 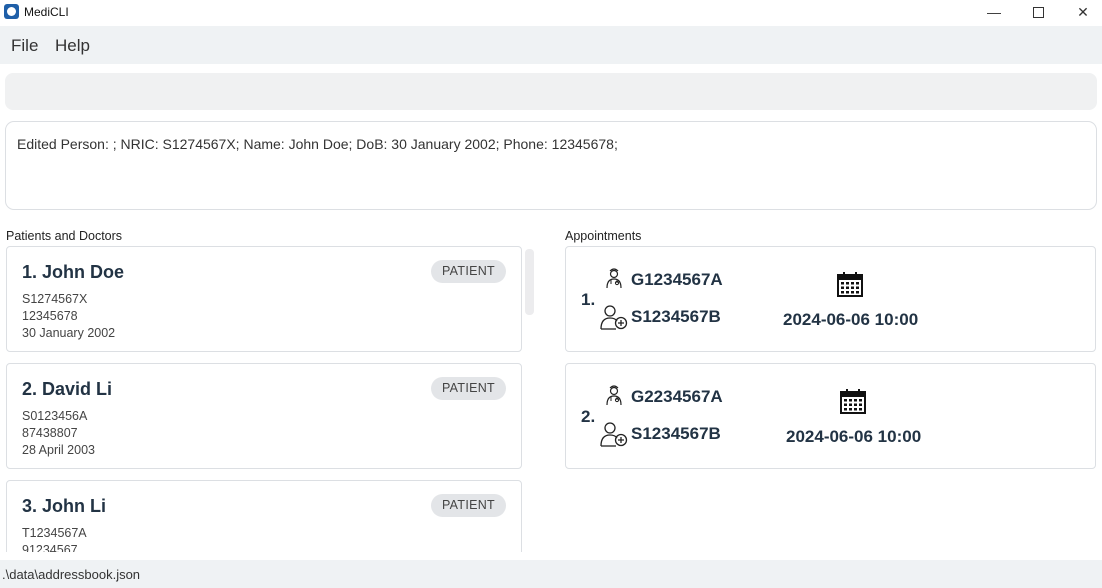 I want to click on person-card: 3. John Li PATIENT T1234567A 91234567, so click(x=264, y=516).